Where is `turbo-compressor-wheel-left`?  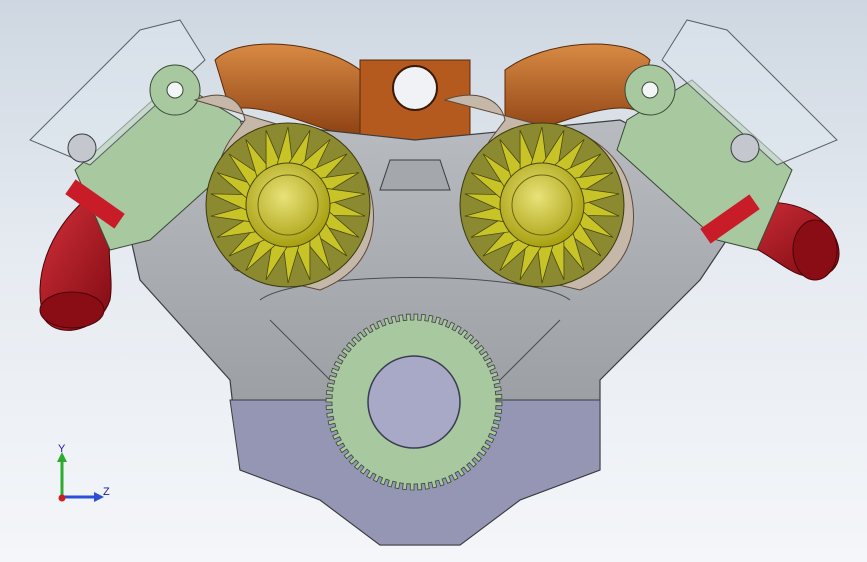
turbo-compressor-wheel-left is located at coordinates (288, 205).